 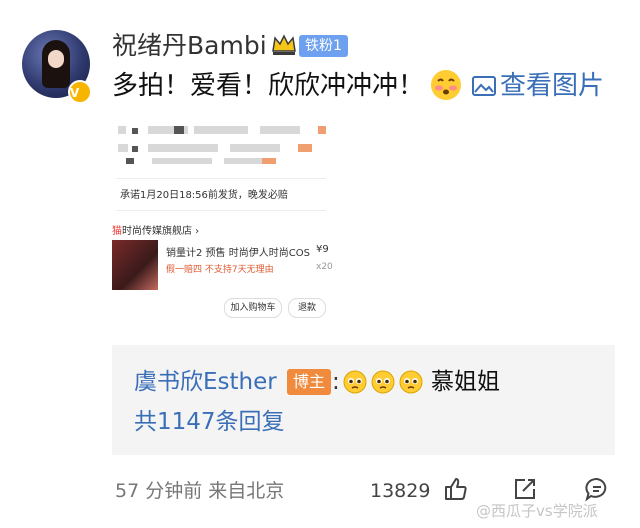 I want to click on comment-meta: 57 分钟前 来自北京, so click(x=199, y=491).